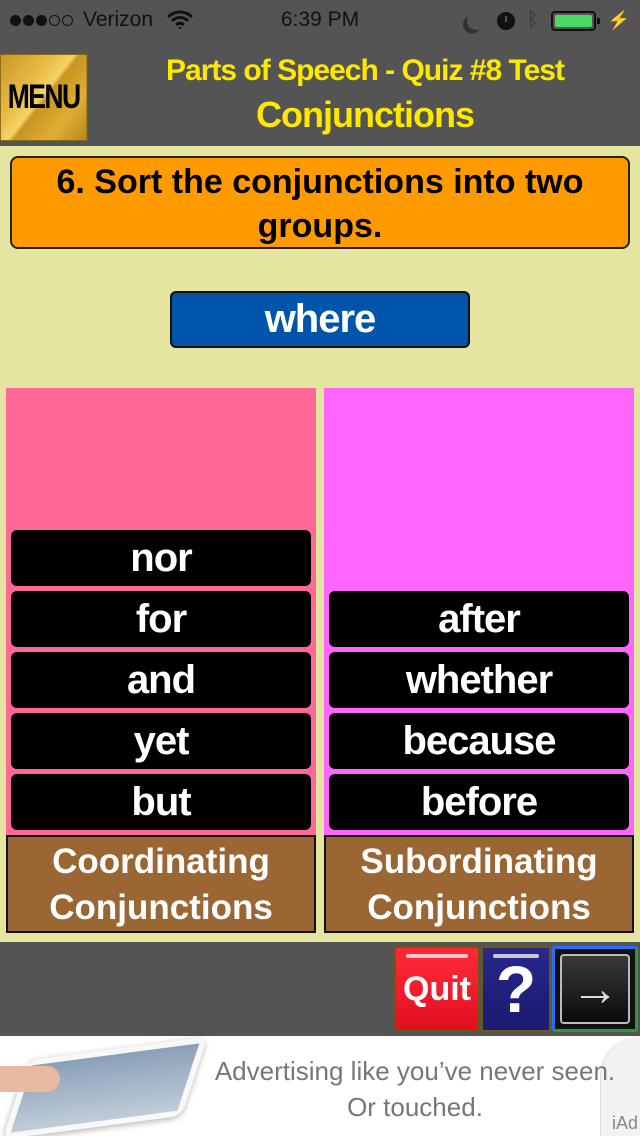 The height and width of the screenshot is (1136, 640). I want to click on quiz-title: Parts of Speech - Quiz #8 Test, so click(365, 70).